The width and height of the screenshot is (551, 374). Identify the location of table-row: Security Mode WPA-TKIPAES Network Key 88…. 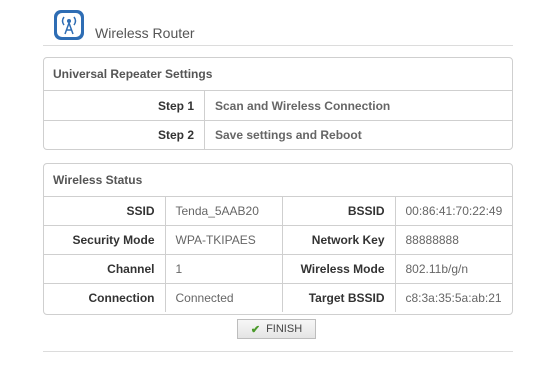
(278, 240).